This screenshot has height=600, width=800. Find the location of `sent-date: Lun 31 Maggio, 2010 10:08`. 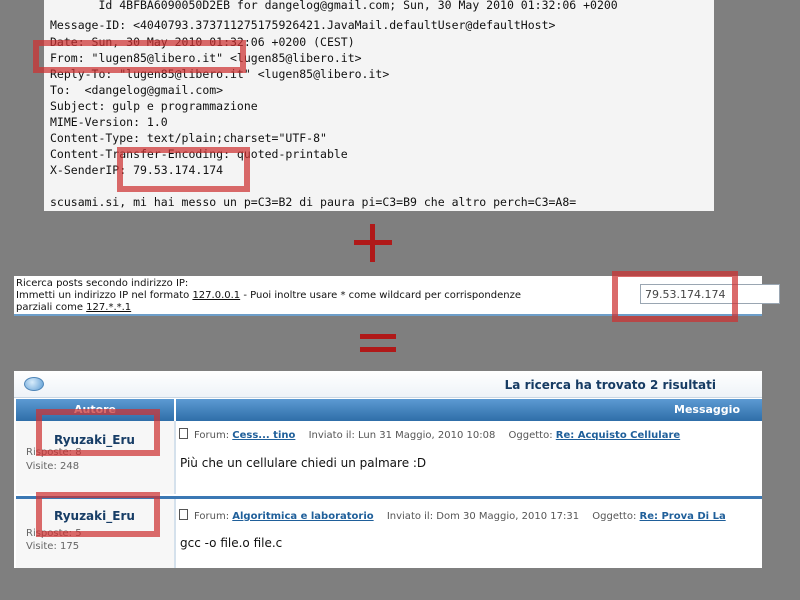

sent-date: Lun 31 Maggio, 2010 10:08 is located at coordinates (427, 435).